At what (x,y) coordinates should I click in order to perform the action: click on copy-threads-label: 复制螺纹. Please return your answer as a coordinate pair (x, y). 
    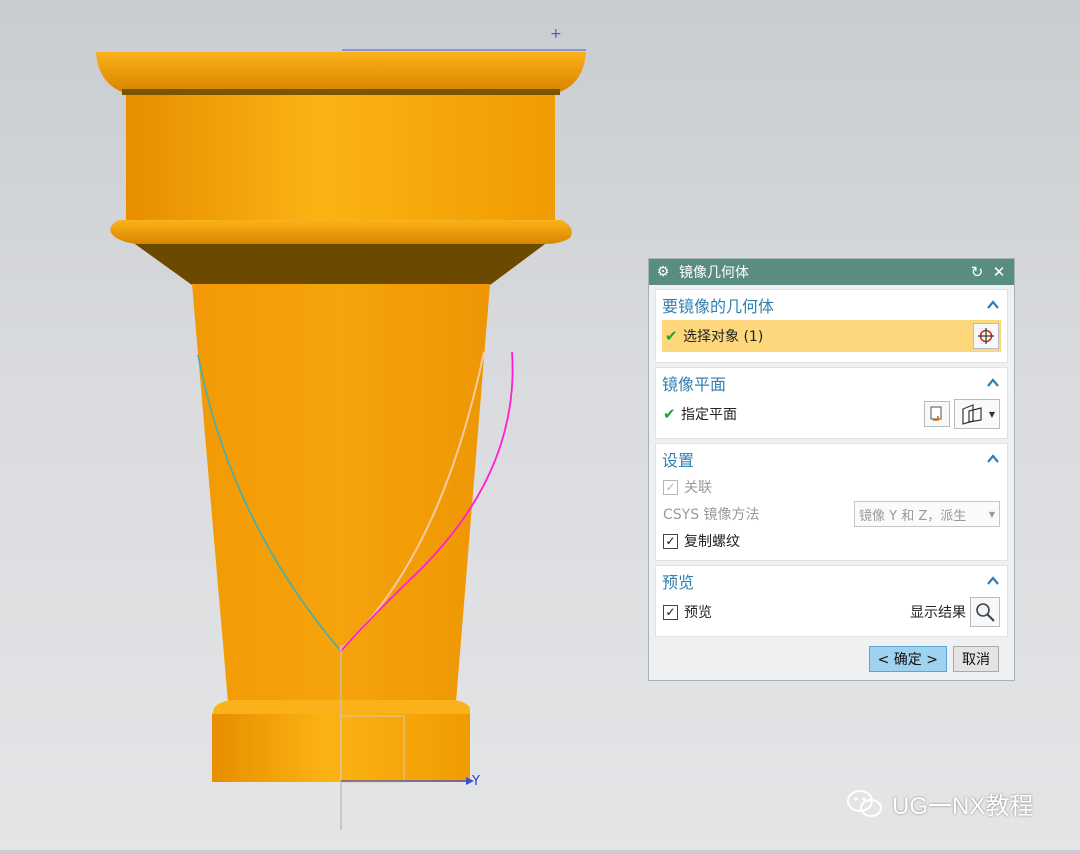
    Looking at the image, I should click on (712, 542).